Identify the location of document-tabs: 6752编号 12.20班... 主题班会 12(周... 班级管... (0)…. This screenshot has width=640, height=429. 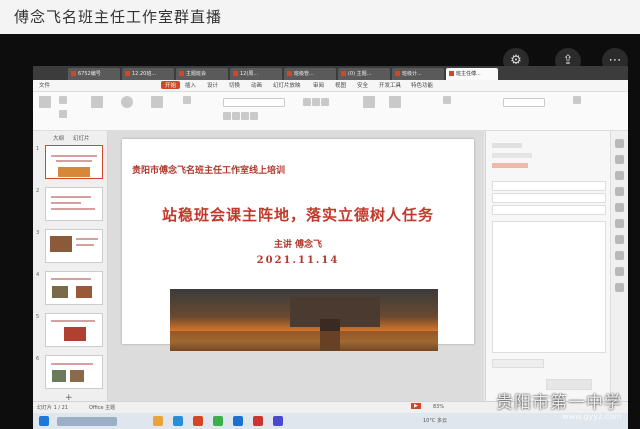
(330, 73).